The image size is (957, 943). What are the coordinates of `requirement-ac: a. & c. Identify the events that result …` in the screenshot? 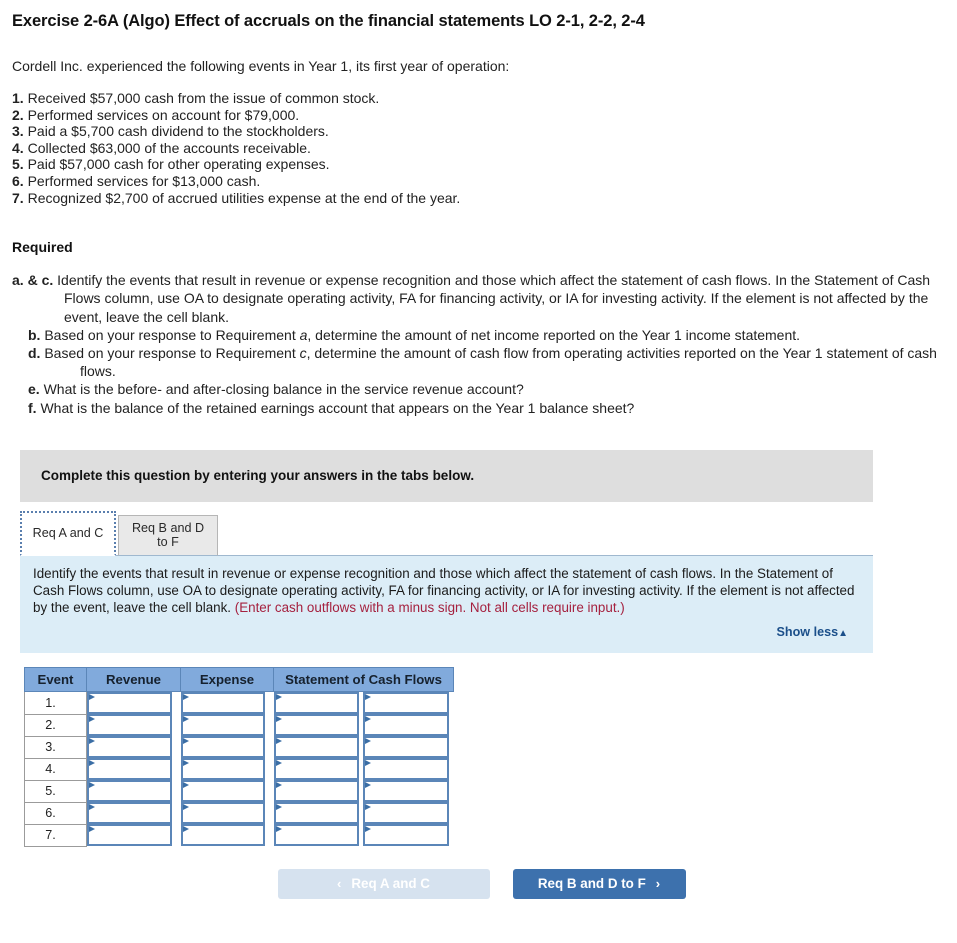 It's located at (479, 298).